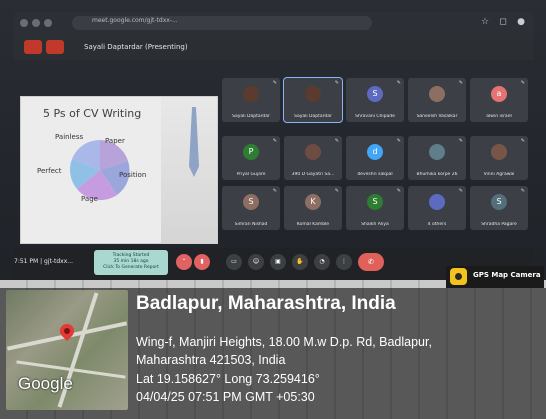 The image size is (546, 419). Describe the element at coordinates (278, 262) in the screenshot. I see `present-screen-icon: ▣` at that location.